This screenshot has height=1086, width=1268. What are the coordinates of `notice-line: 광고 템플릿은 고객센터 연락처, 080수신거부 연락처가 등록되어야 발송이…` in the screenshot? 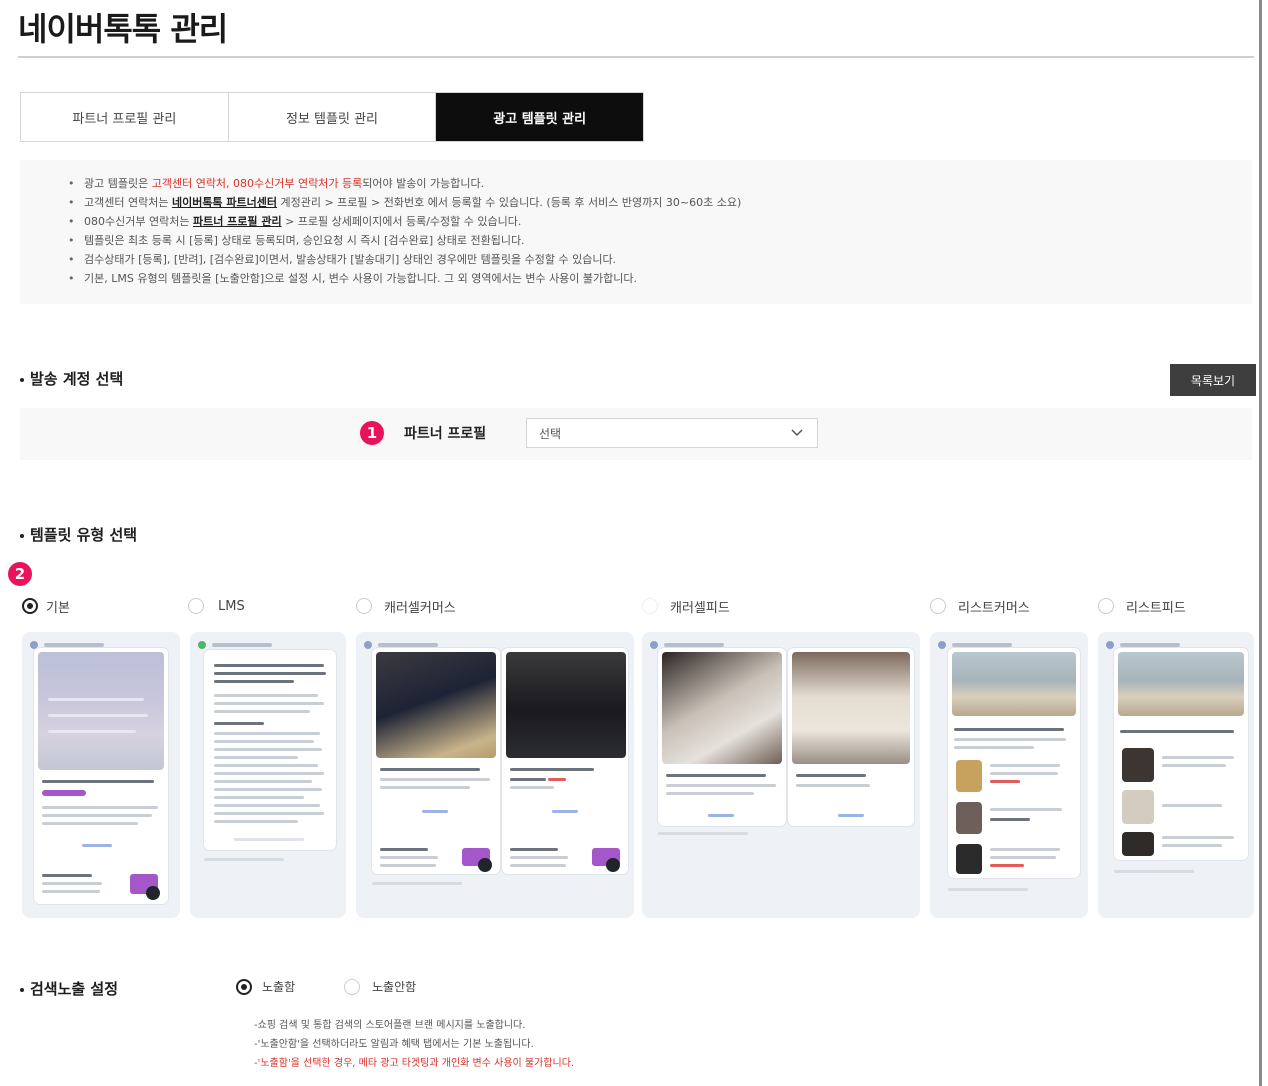 It's located at (660, 183).